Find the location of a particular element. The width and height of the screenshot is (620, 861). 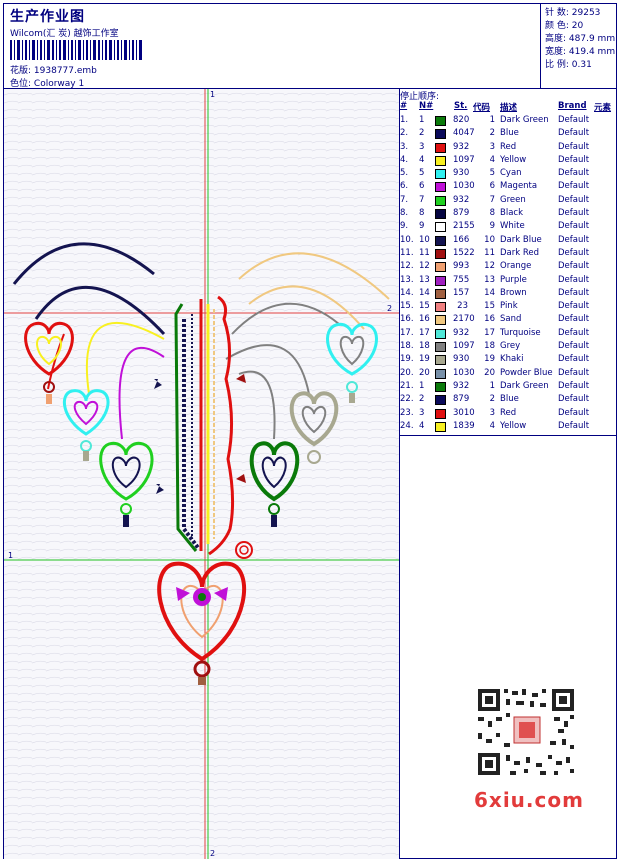

col-description: 描述 is located at coordinates (509, 108).